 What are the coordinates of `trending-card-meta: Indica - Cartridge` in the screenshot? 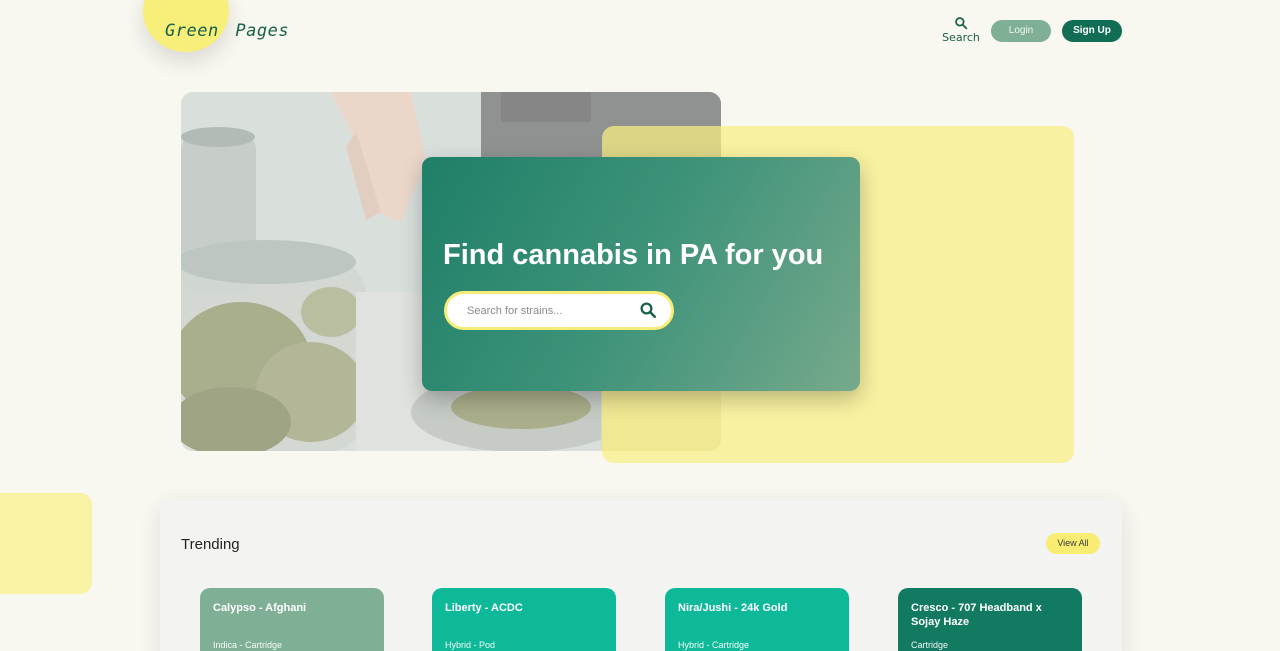 It's located at (248, 645).